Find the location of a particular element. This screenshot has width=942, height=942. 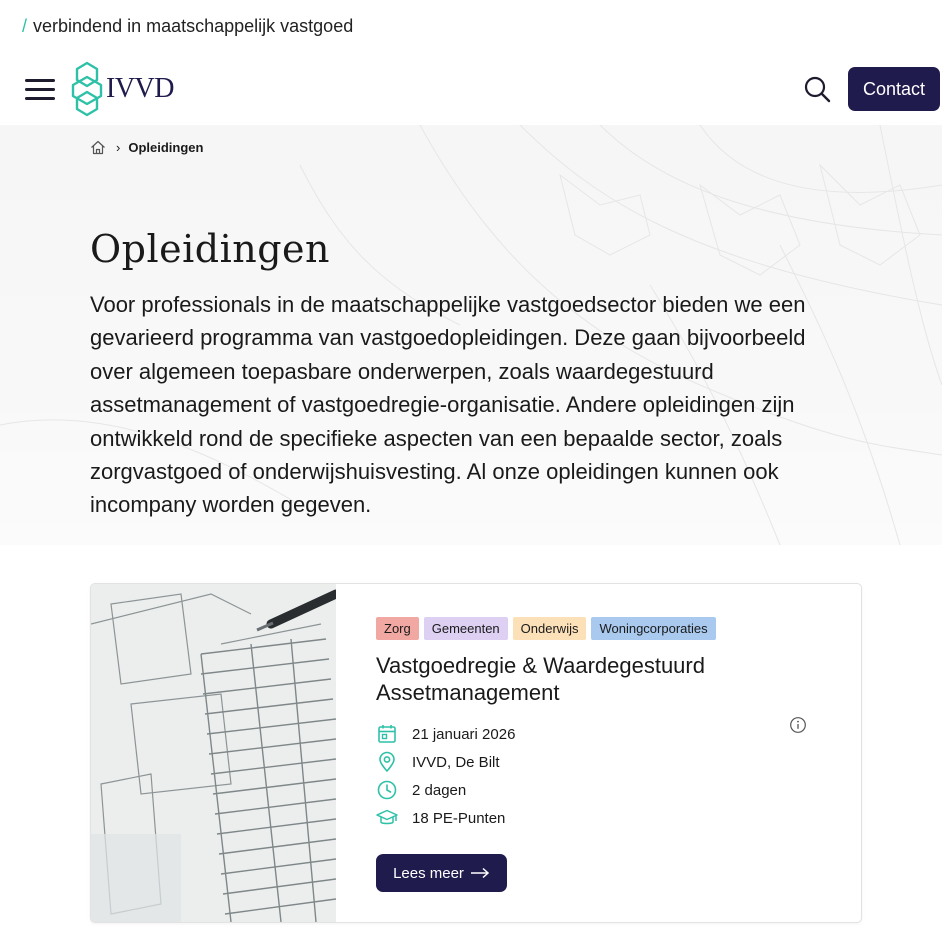

logo-text: IVVD is located at coordinates (140, 88).